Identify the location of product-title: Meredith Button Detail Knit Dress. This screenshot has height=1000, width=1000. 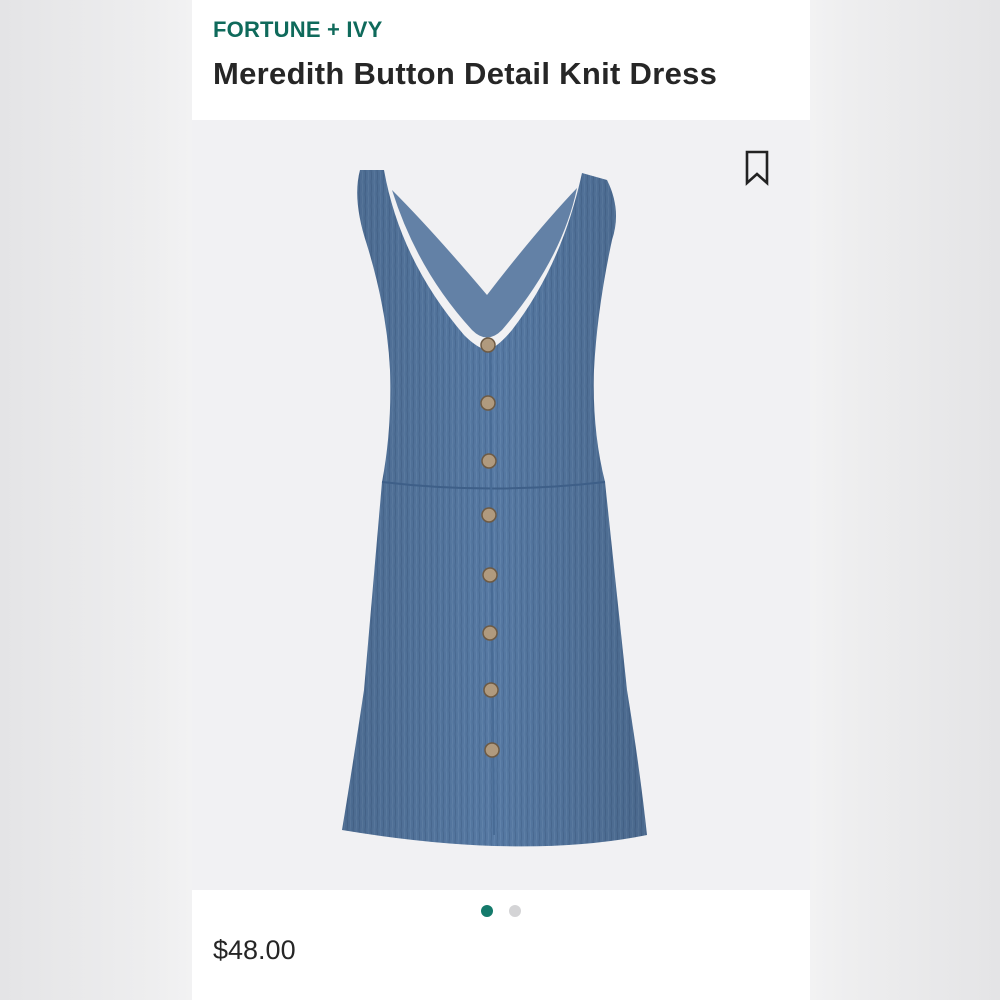
(465, 73).